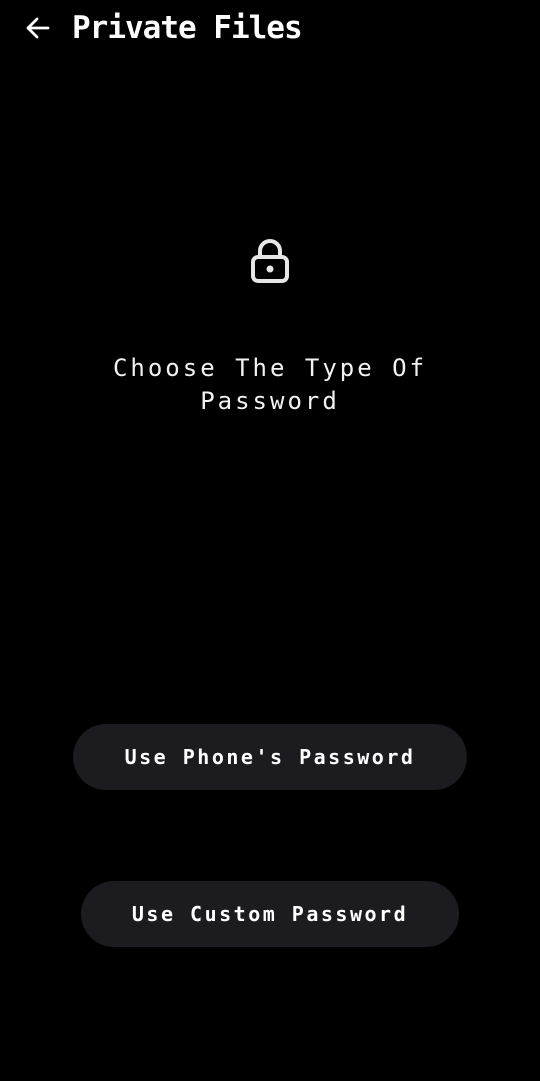  I want to click on arrow-left-icon, so click(38, 28).